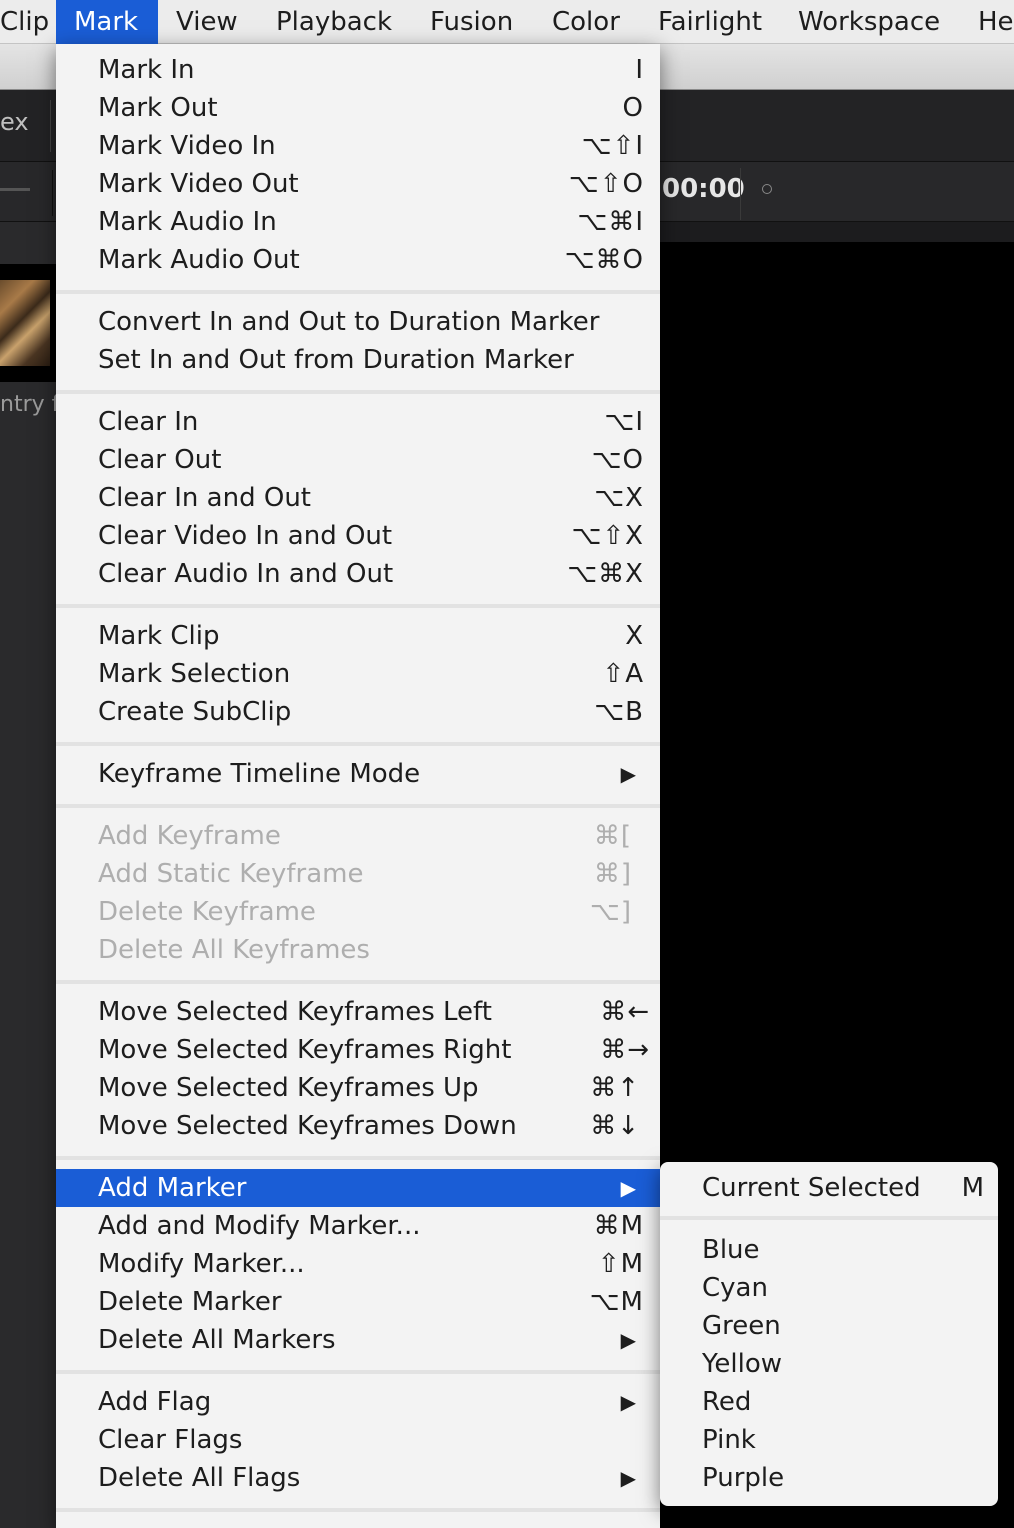  I want to click on menu-item-mark-video-out: Mark Video Out ⌥⇧O, so click(358, 184).